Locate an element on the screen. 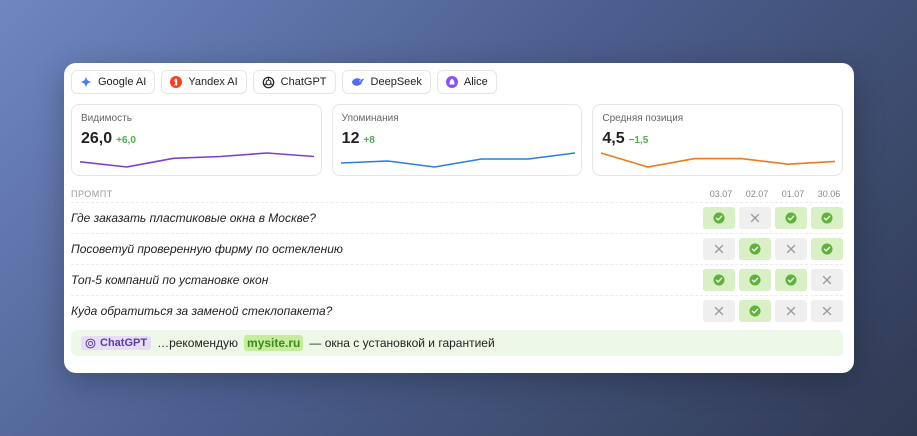 The width and height of the screenshot is (917, 436). stat-value: 4,5 is located at coordinates (613, 138).